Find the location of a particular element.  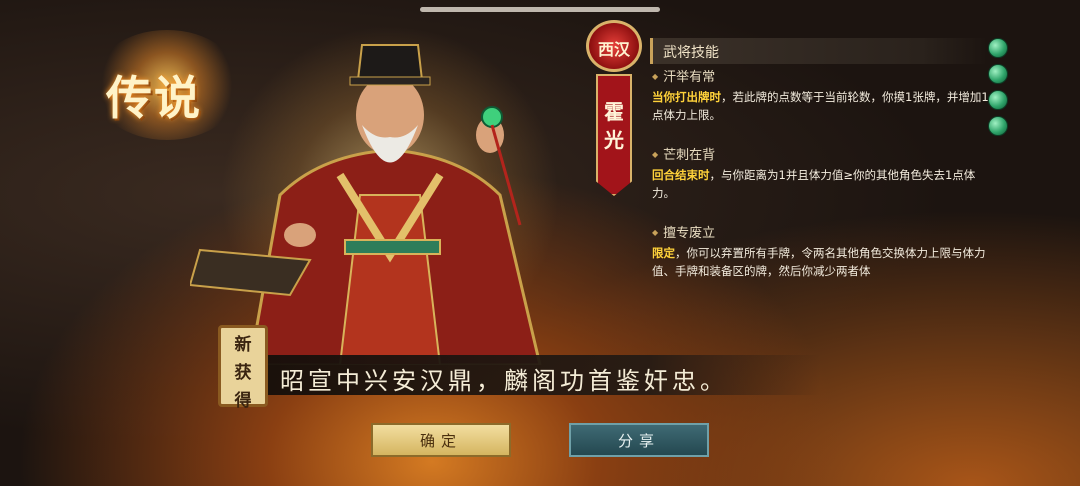

motto-text: 昭宣中兴安汉鼎，麟阁功首鉴奸忠。 is located at coordinates (504, 381).